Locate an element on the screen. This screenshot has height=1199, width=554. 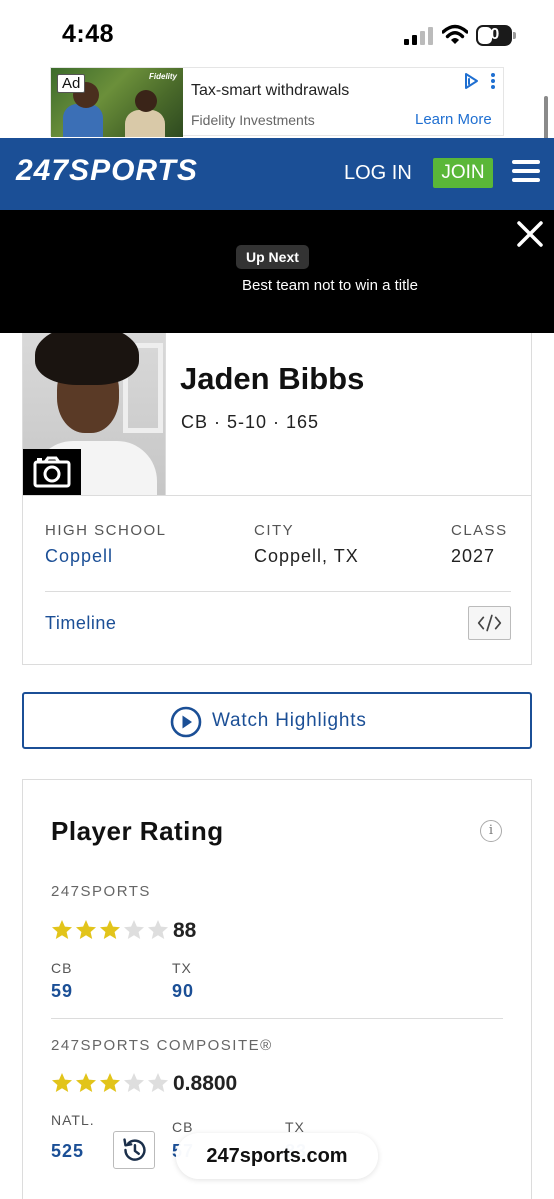
hamburger-menu-icon is located at coordinates (526, 172).